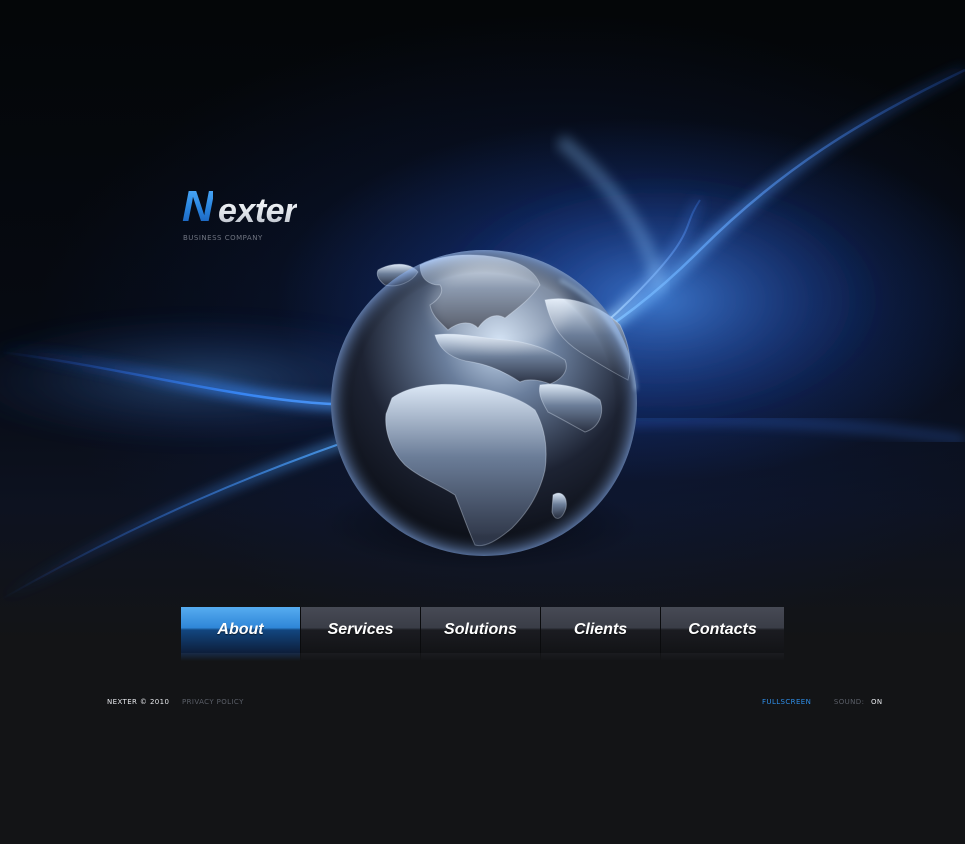 This screenshot has width=965, height=844. Describe the element at coordinates (240, 629) in the screenshot. I see `nav-item-label: About` at that location.